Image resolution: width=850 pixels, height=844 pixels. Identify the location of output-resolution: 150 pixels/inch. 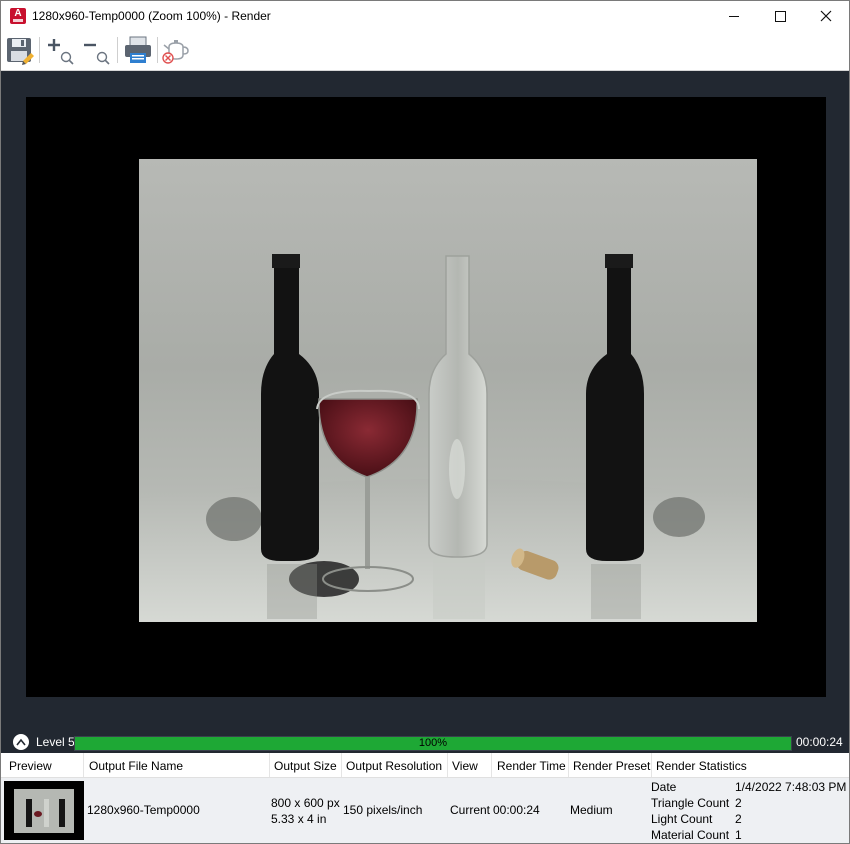
(383, 810).